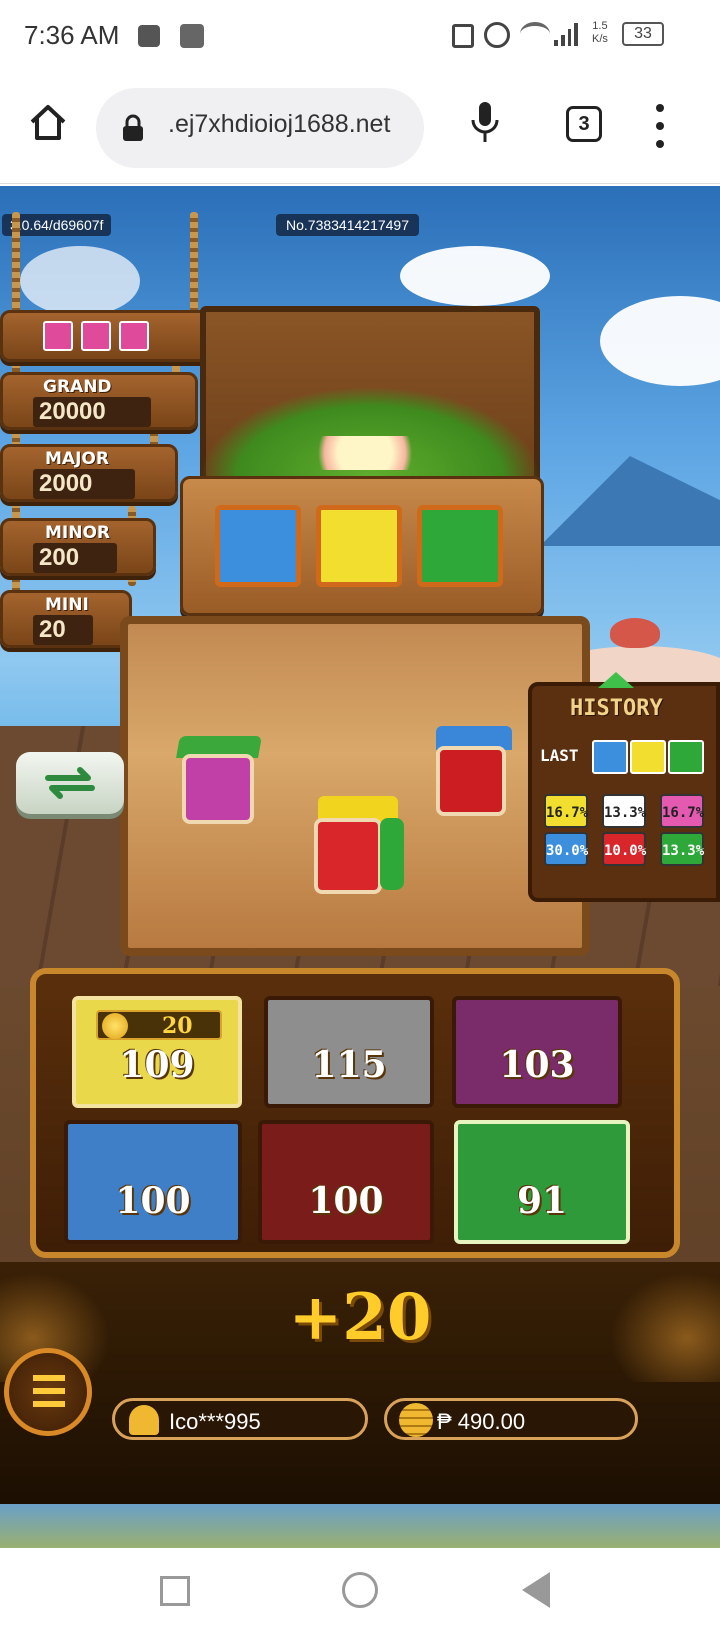 Image resolution: width=720 pixels, height=1640 pixels. Describe the element at coordinates (215, 1421) in the screenshot. I see `player-name: Ico***995` at that location.